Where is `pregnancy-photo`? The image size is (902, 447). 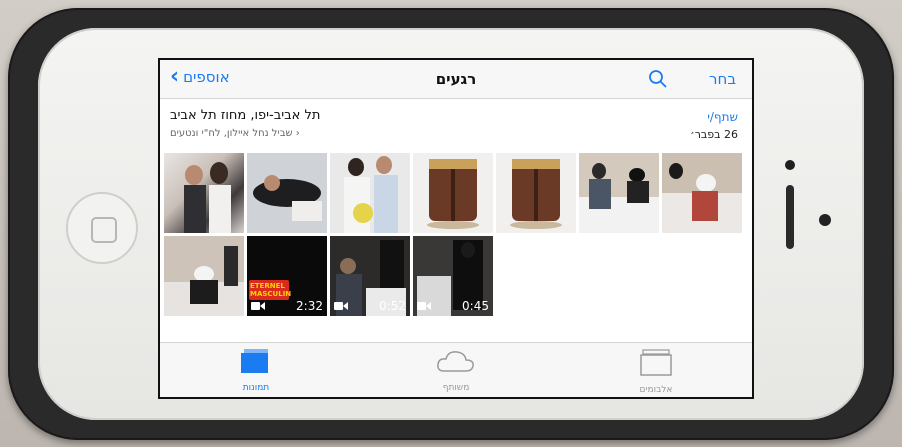
pregnancy-photo is located at coordinates (370, 193).